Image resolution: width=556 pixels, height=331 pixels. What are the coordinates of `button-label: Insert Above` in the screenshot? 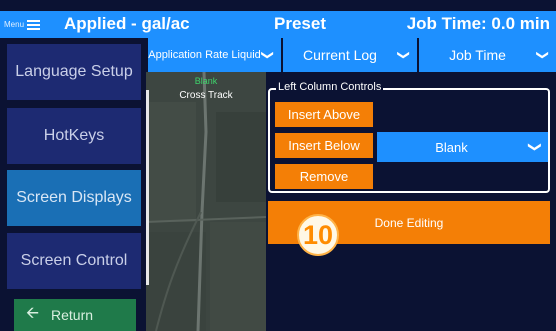 It's located at (324, 114).